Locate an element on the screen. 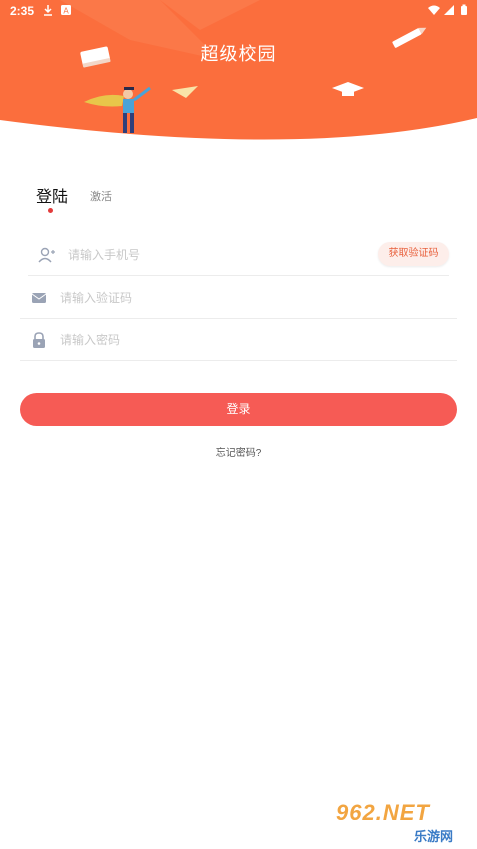 The width and height of the screenshot is (477, 849). svg-text: A is located at coordinates (66, 11).